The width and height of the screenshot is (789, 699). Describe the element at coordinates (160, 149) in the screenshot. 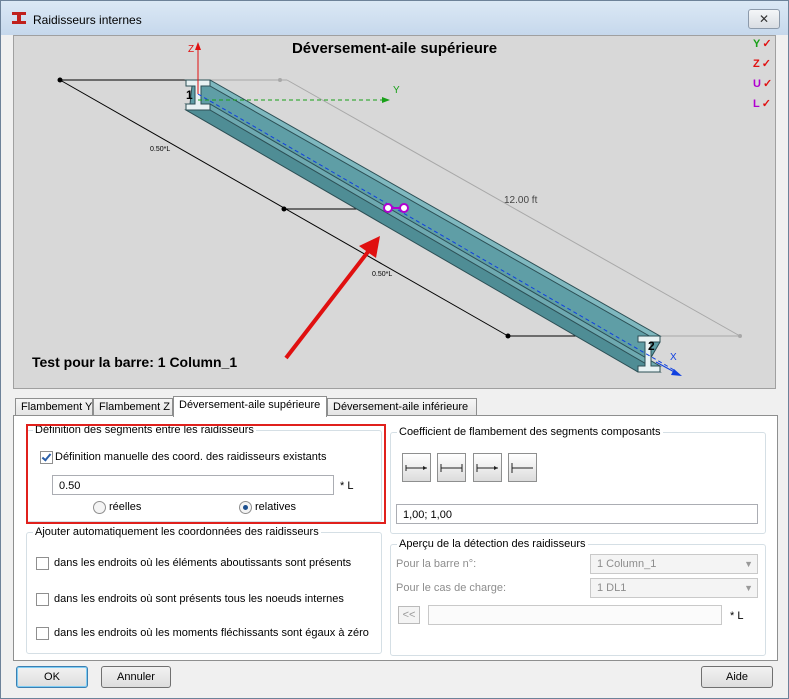

I see `ratio-top-label: 0.50*L` at that location.